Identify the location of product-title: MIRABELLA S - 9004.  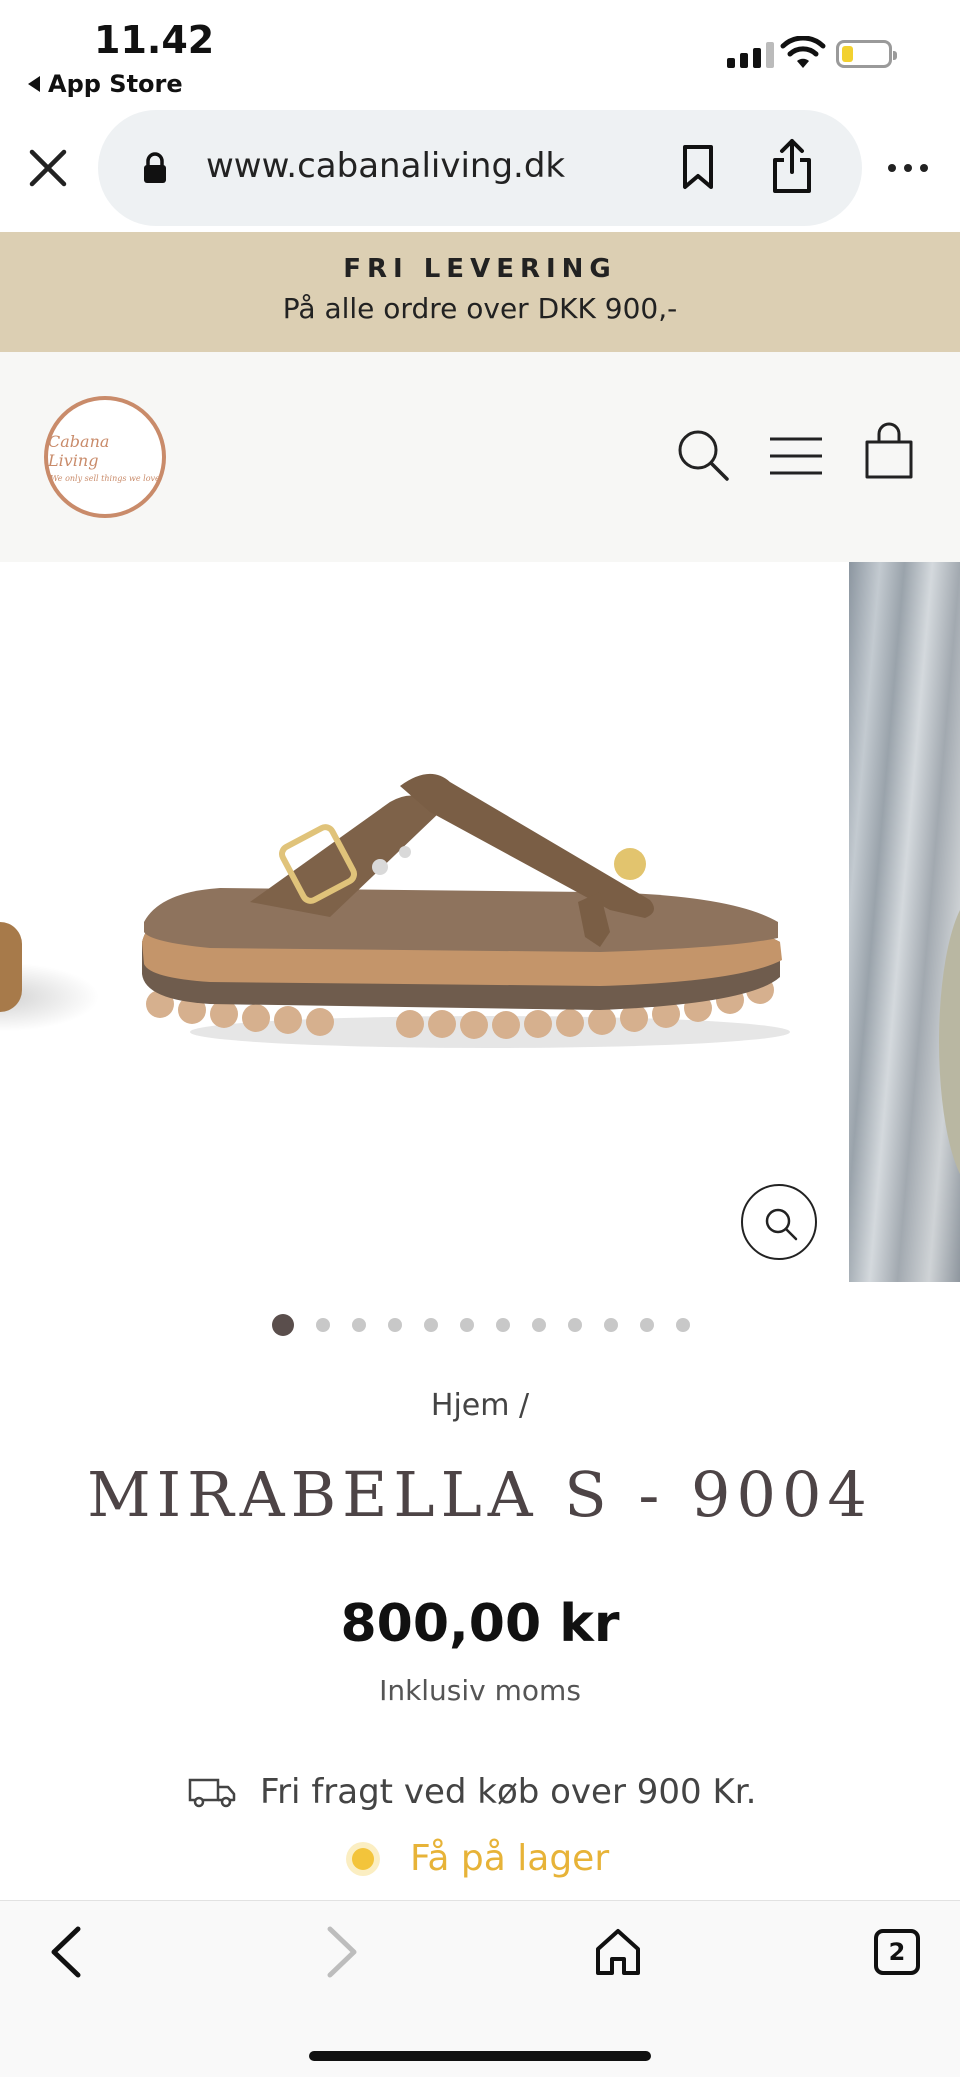
(480, 1494).